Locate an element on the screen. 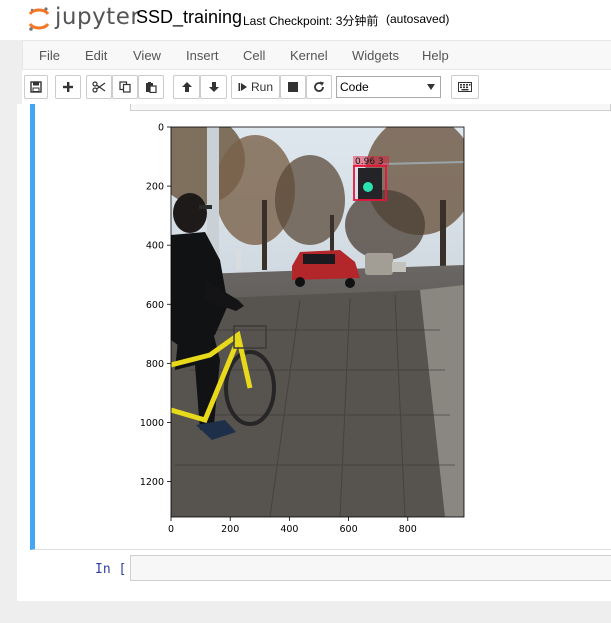  restart-button is located at coordinates (319, 87).